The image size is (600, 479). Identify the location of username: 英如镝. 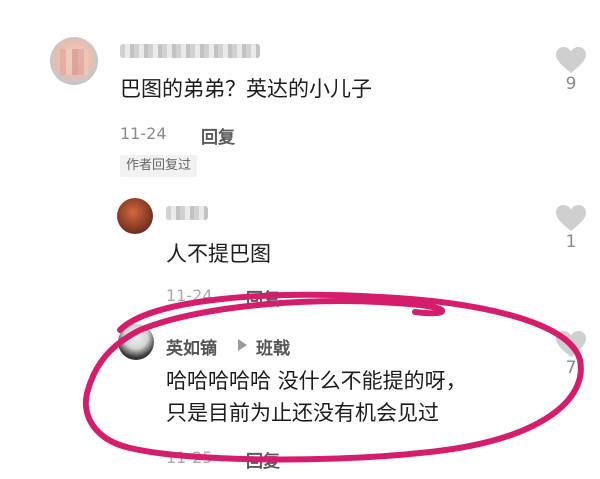
(191, 346).